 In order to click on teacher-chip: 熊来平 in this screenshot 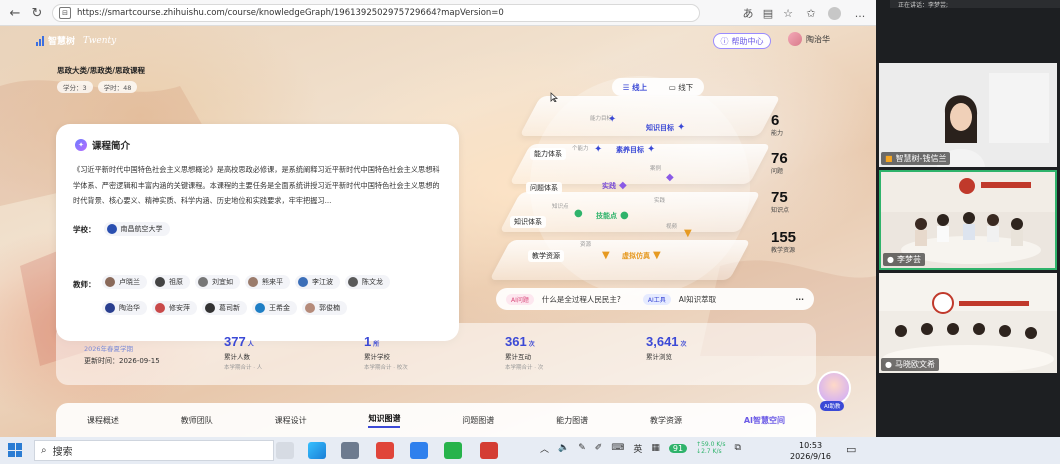, I will do `click(267, 282)`.